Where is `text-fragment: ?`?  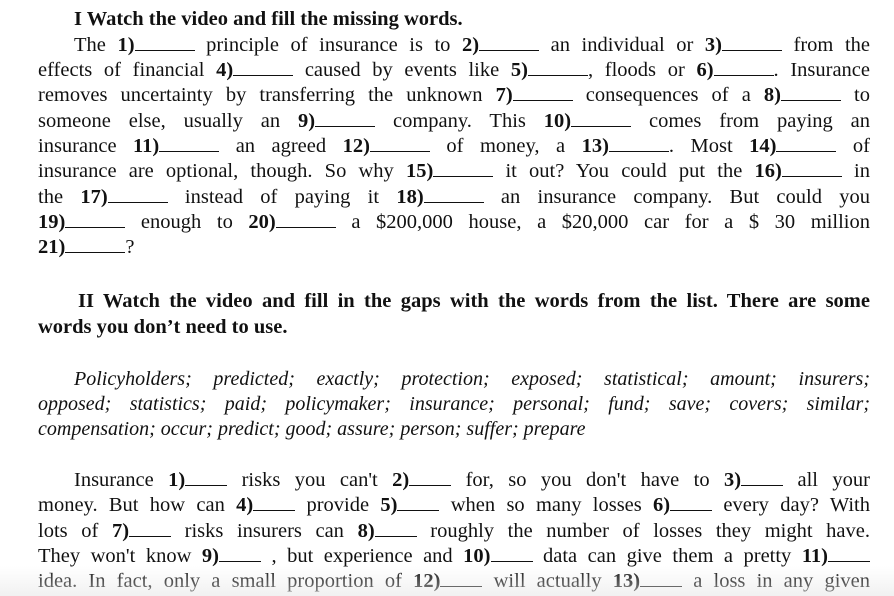 text-fragment: ? is located at coordinates (130, 247).